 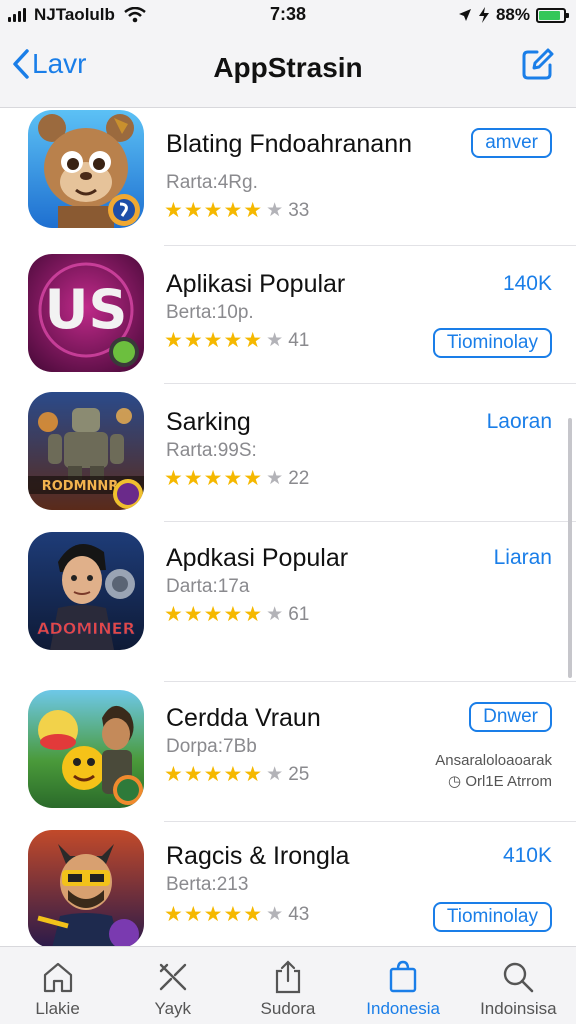 I want to click on download-size: 410K, so click(x=527, y=856).